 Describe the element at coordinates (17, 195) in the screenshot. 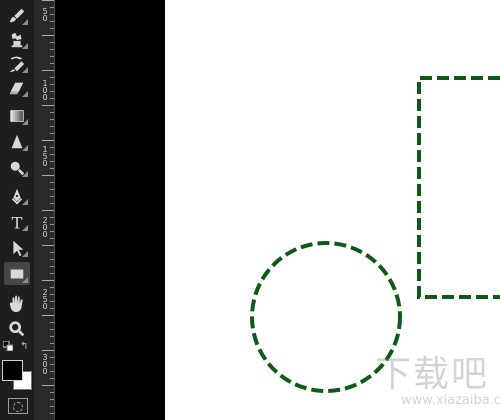

I see `pen-tool` at that location.